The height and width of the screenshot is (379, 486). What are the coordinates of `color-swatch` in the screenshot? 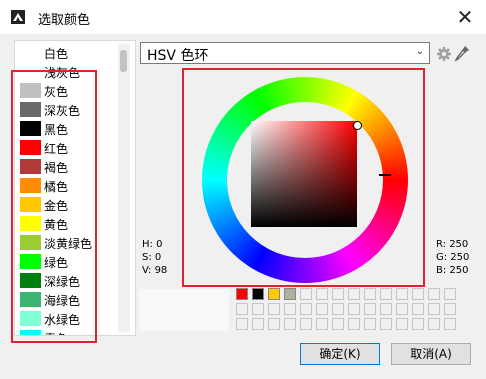 It's located at (30, 52).